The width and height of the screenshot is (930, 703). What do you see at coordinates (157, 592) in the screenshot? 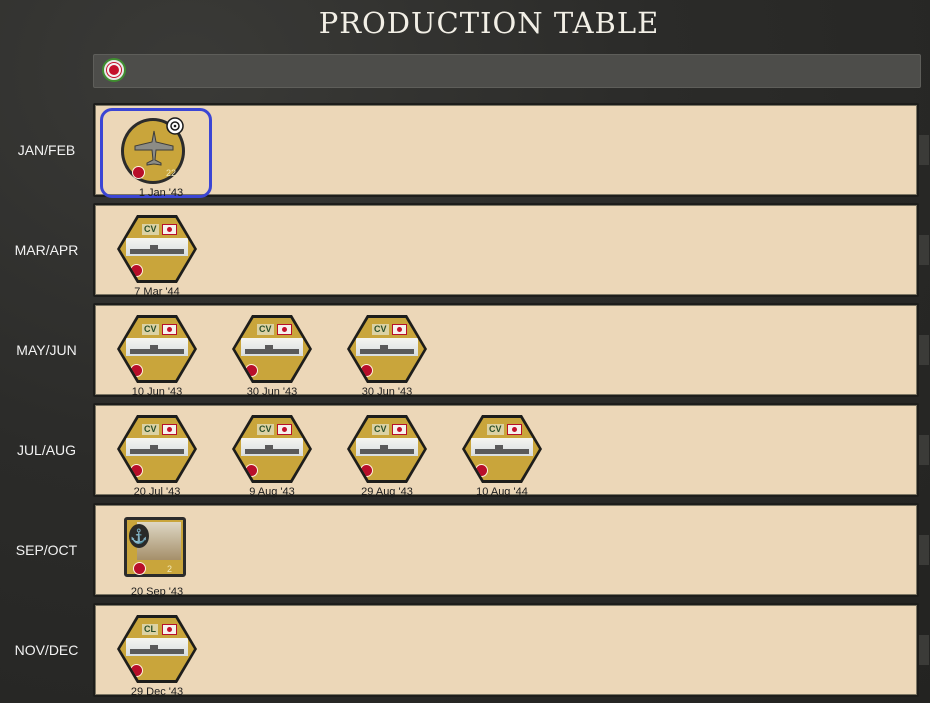
I see `unit-date: 20 Sep '43` at bounding box center [157, 592].